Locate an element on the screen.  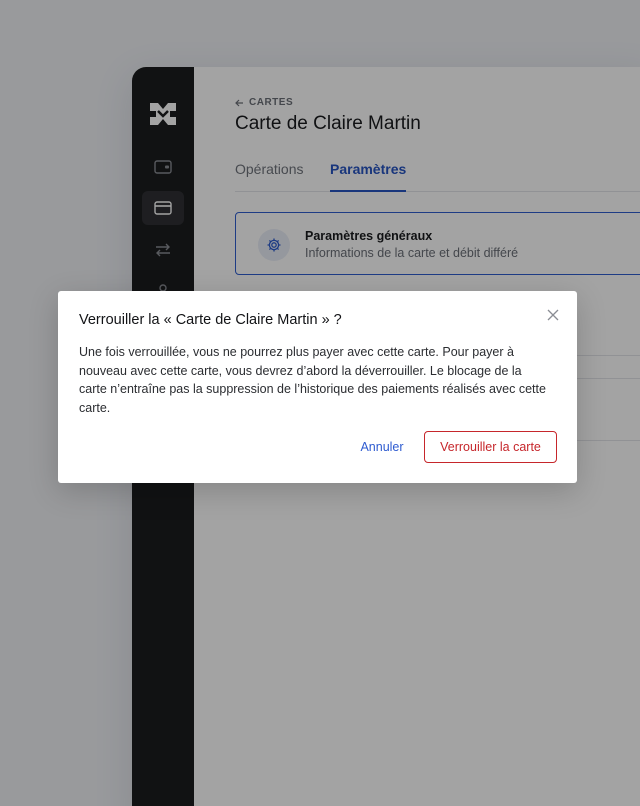
close-icon is located at coordinates (553, 315).